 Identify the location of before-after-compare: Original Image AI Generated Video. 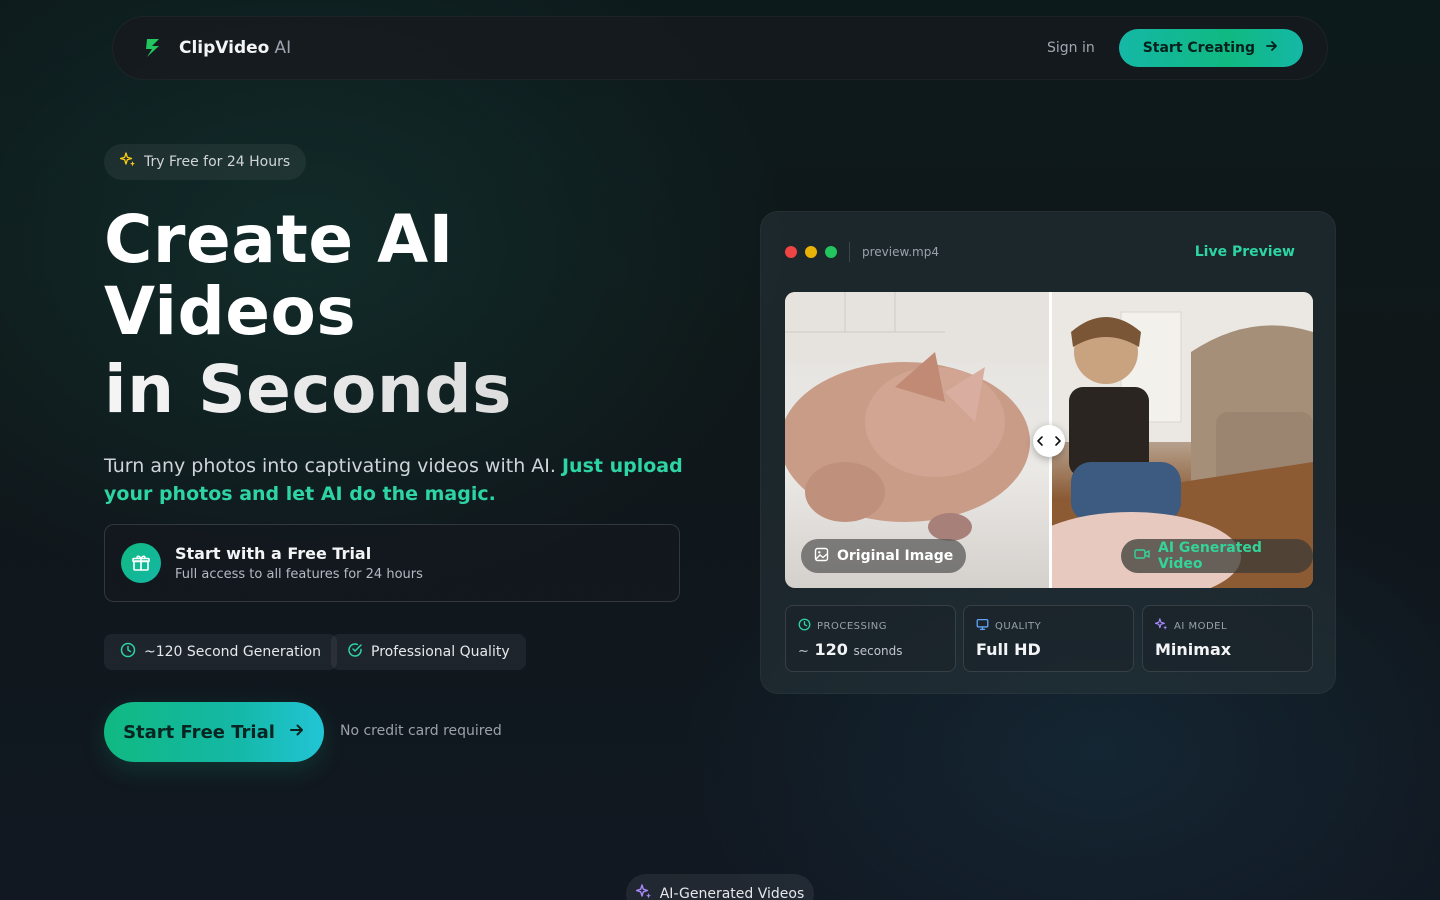
(1049, 440).